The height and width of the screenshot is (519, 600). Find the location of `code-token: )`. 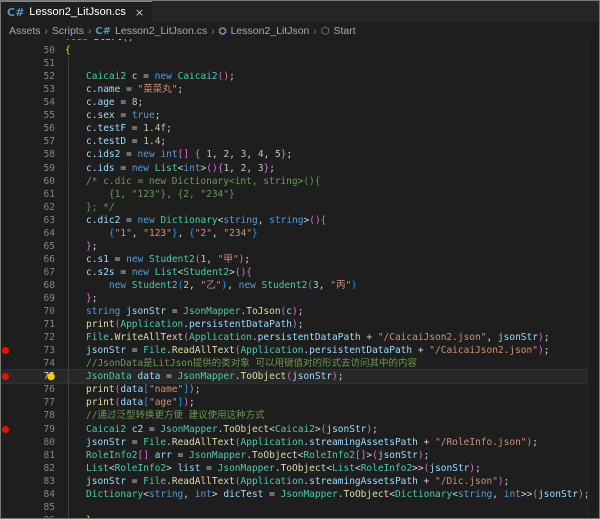

code-token: ) is located at coordinates (354, 285).